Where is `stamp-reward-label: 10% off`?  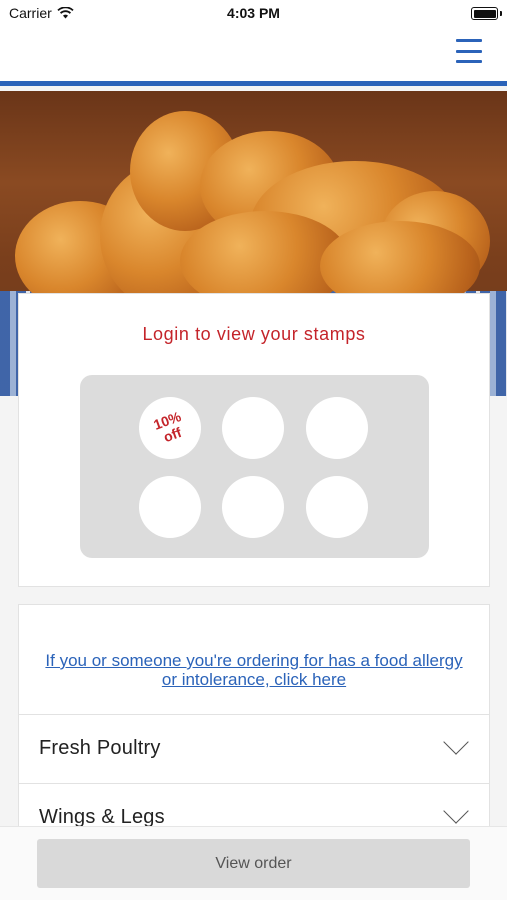
stamp-reward-label: 10% off is located at coordinates (167, 427).